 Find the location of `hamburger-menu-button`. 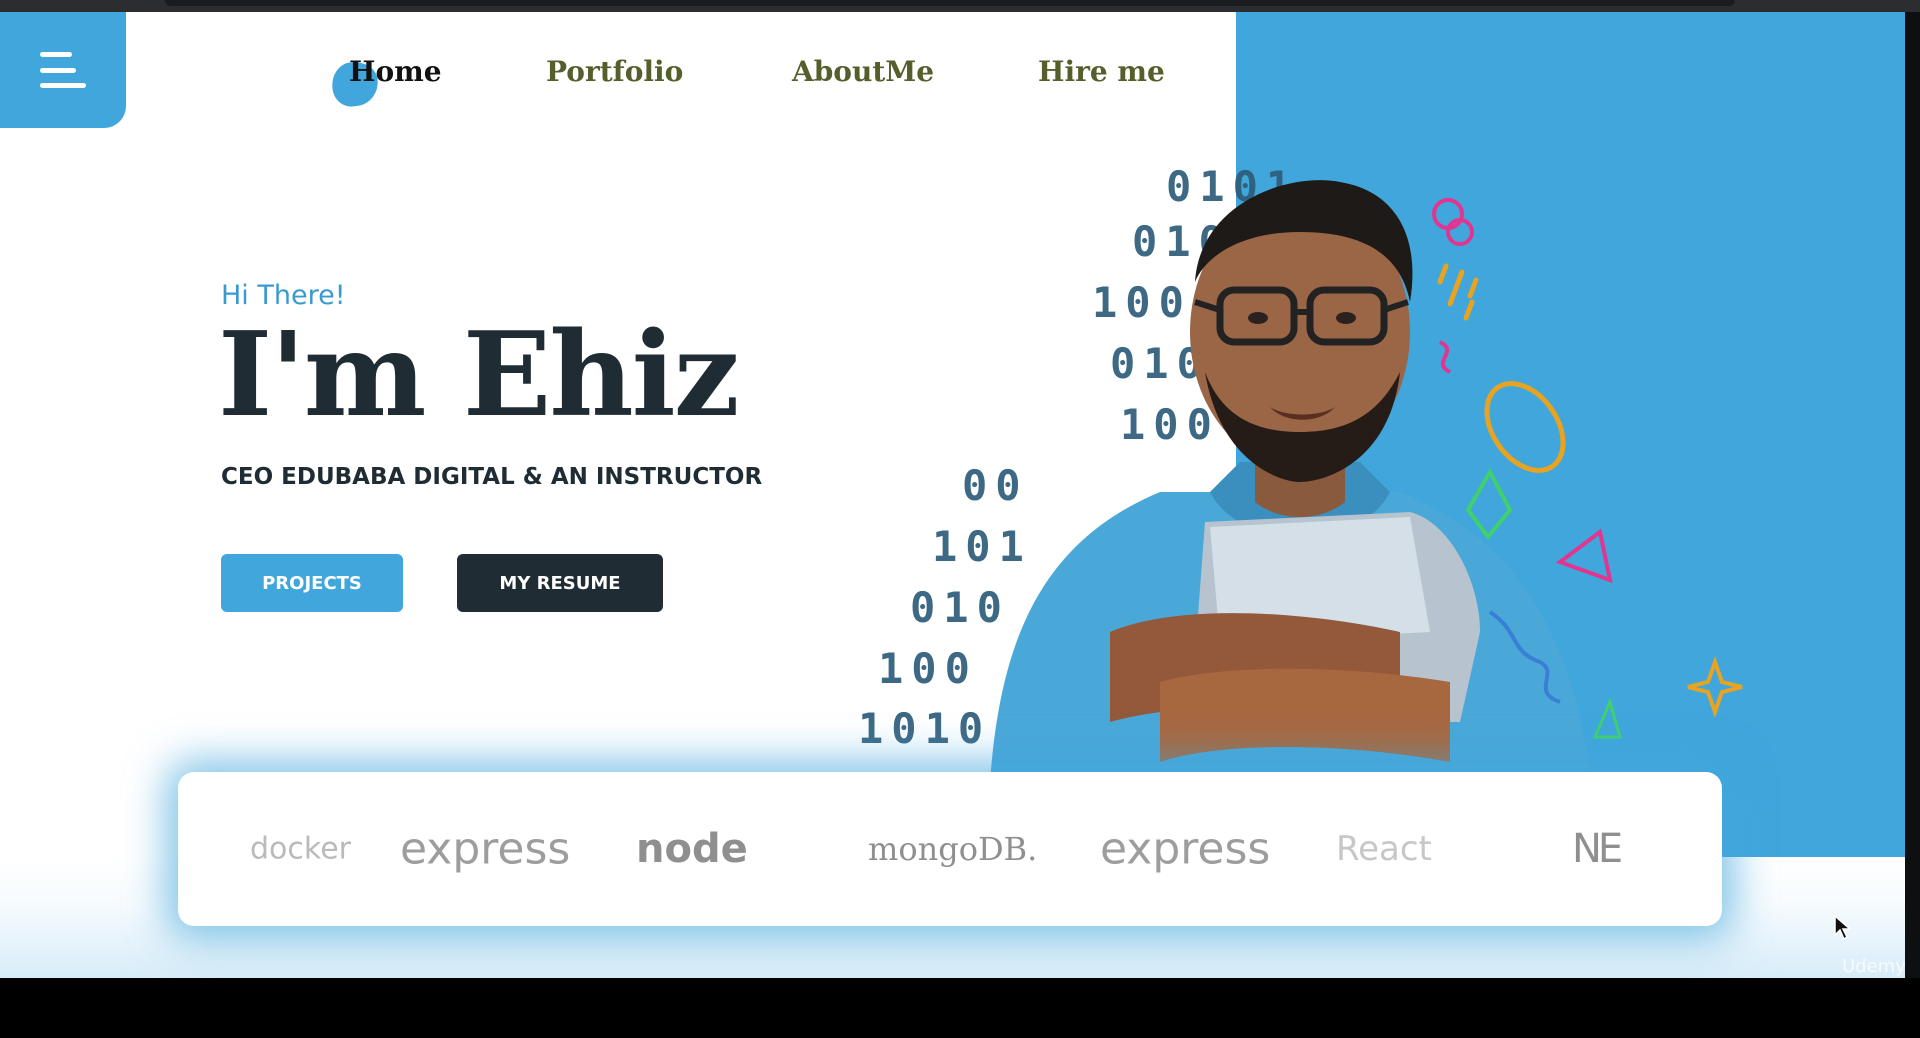

hamburger-menu-button is located at coordinates (63, 70).